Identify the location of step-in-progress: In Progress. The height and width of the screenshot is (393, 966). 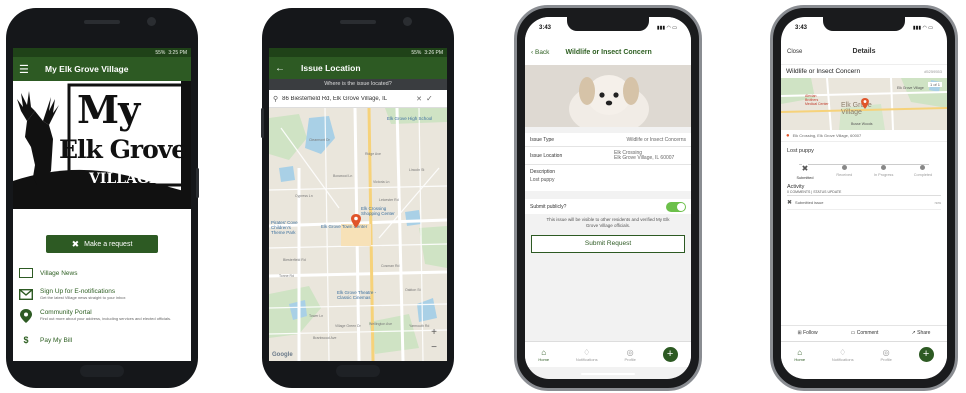
(884, 169).